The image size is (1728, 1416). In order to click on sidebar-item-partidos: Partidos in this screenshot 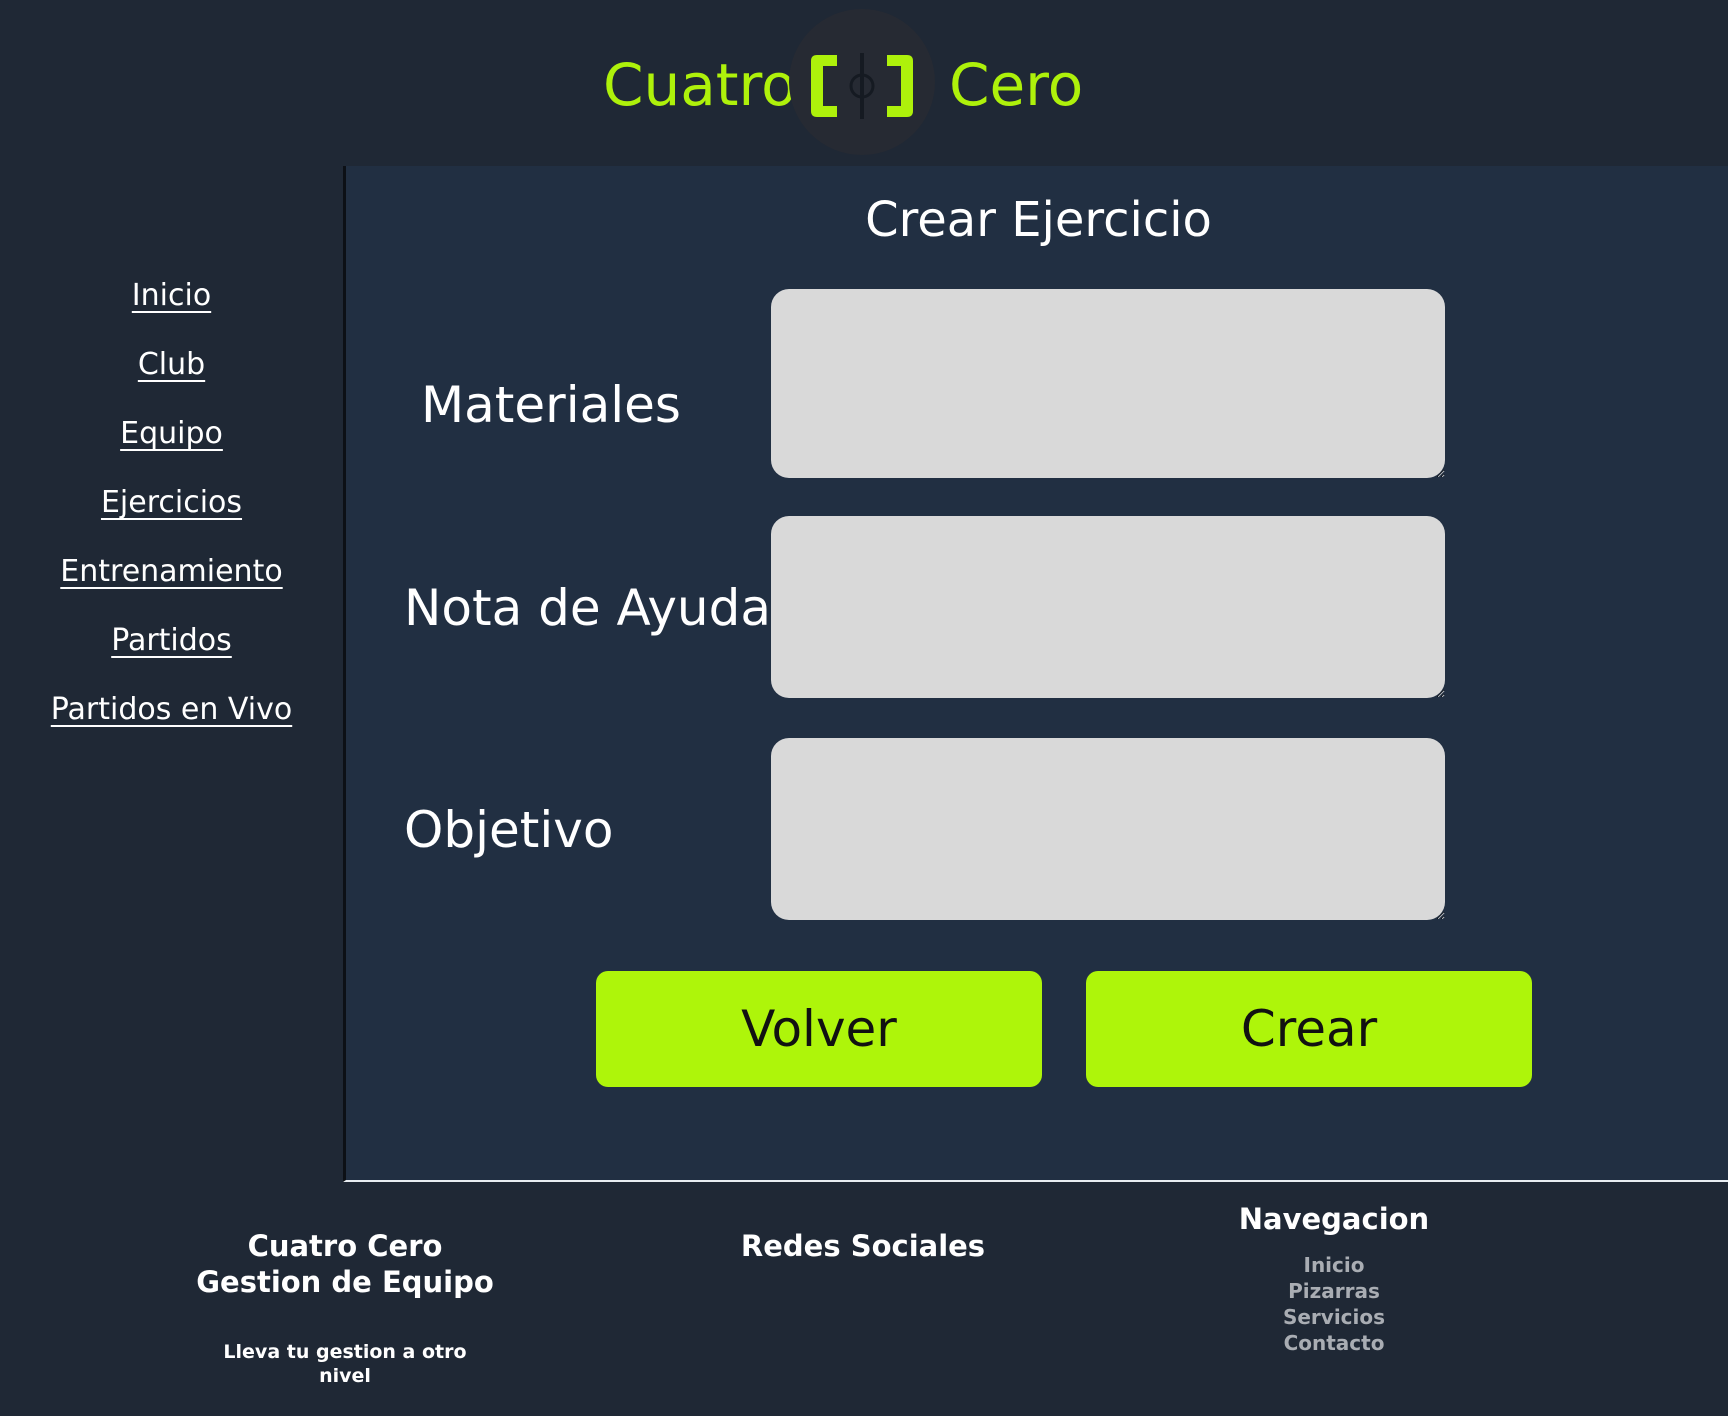, I will do `click(171, 641)`.